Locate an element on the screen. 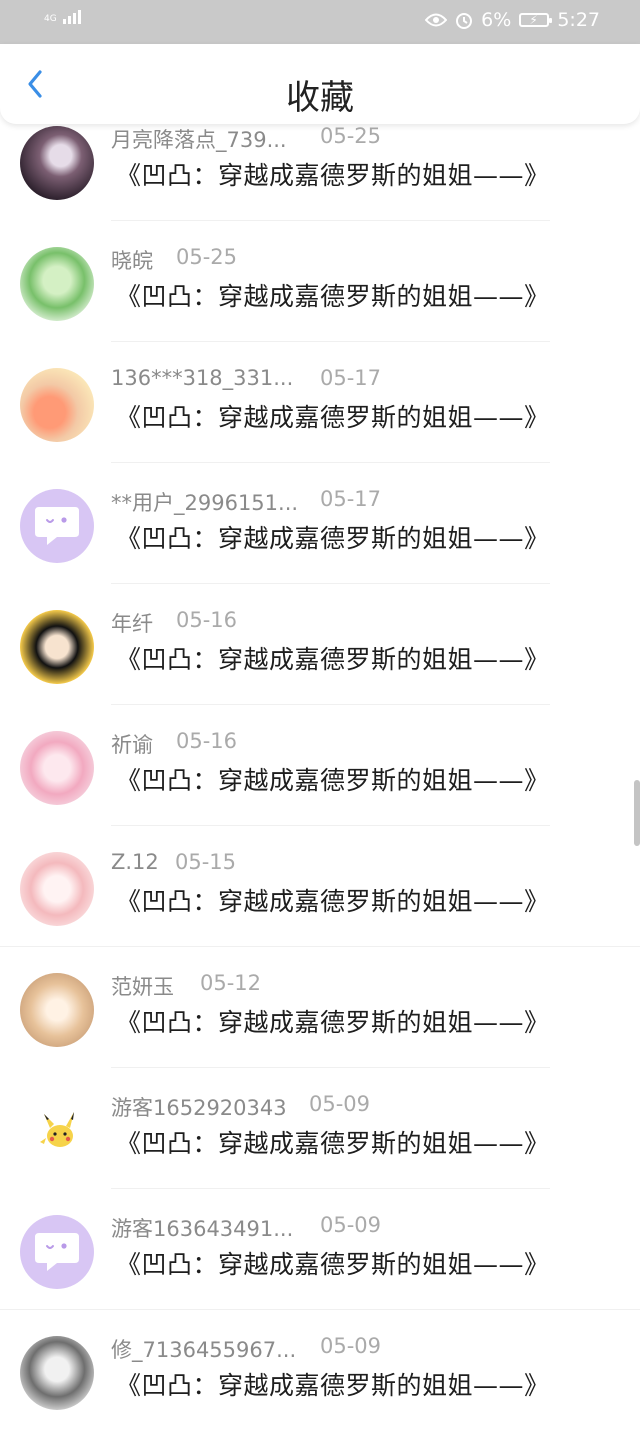 The width and height of the screenshot is (640, 1431). list-item: 年纤 05-16 《凹凸：穿越成嘉德罗斯的姐姐——》 is located at coordinates (320, 644).